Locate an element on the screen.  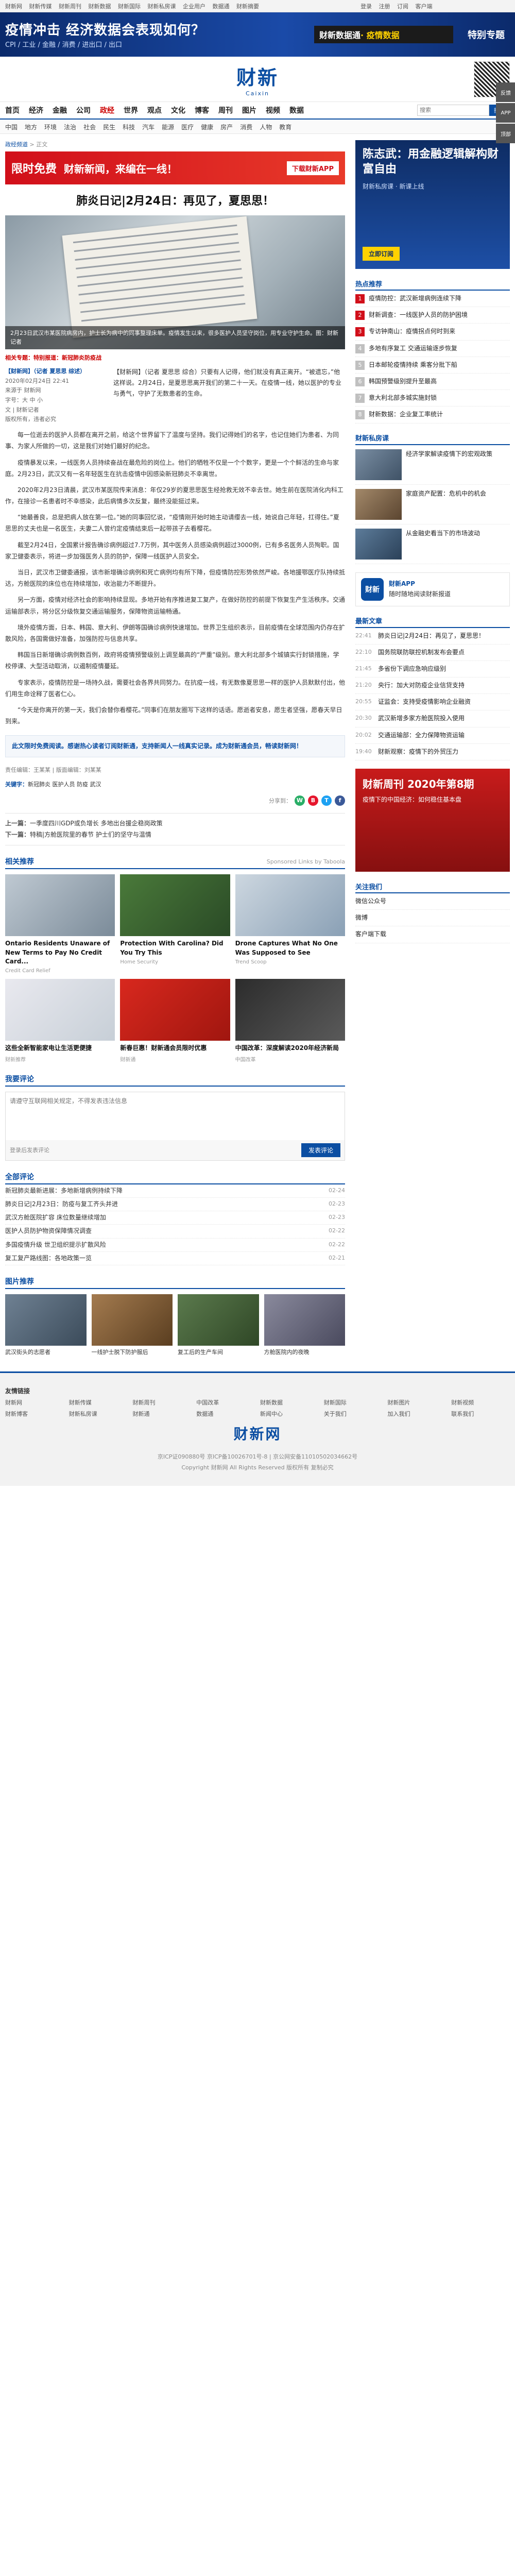
hot-news-item: 7 意大利北部多城实施封锁 is located at coordinates (432, 398).